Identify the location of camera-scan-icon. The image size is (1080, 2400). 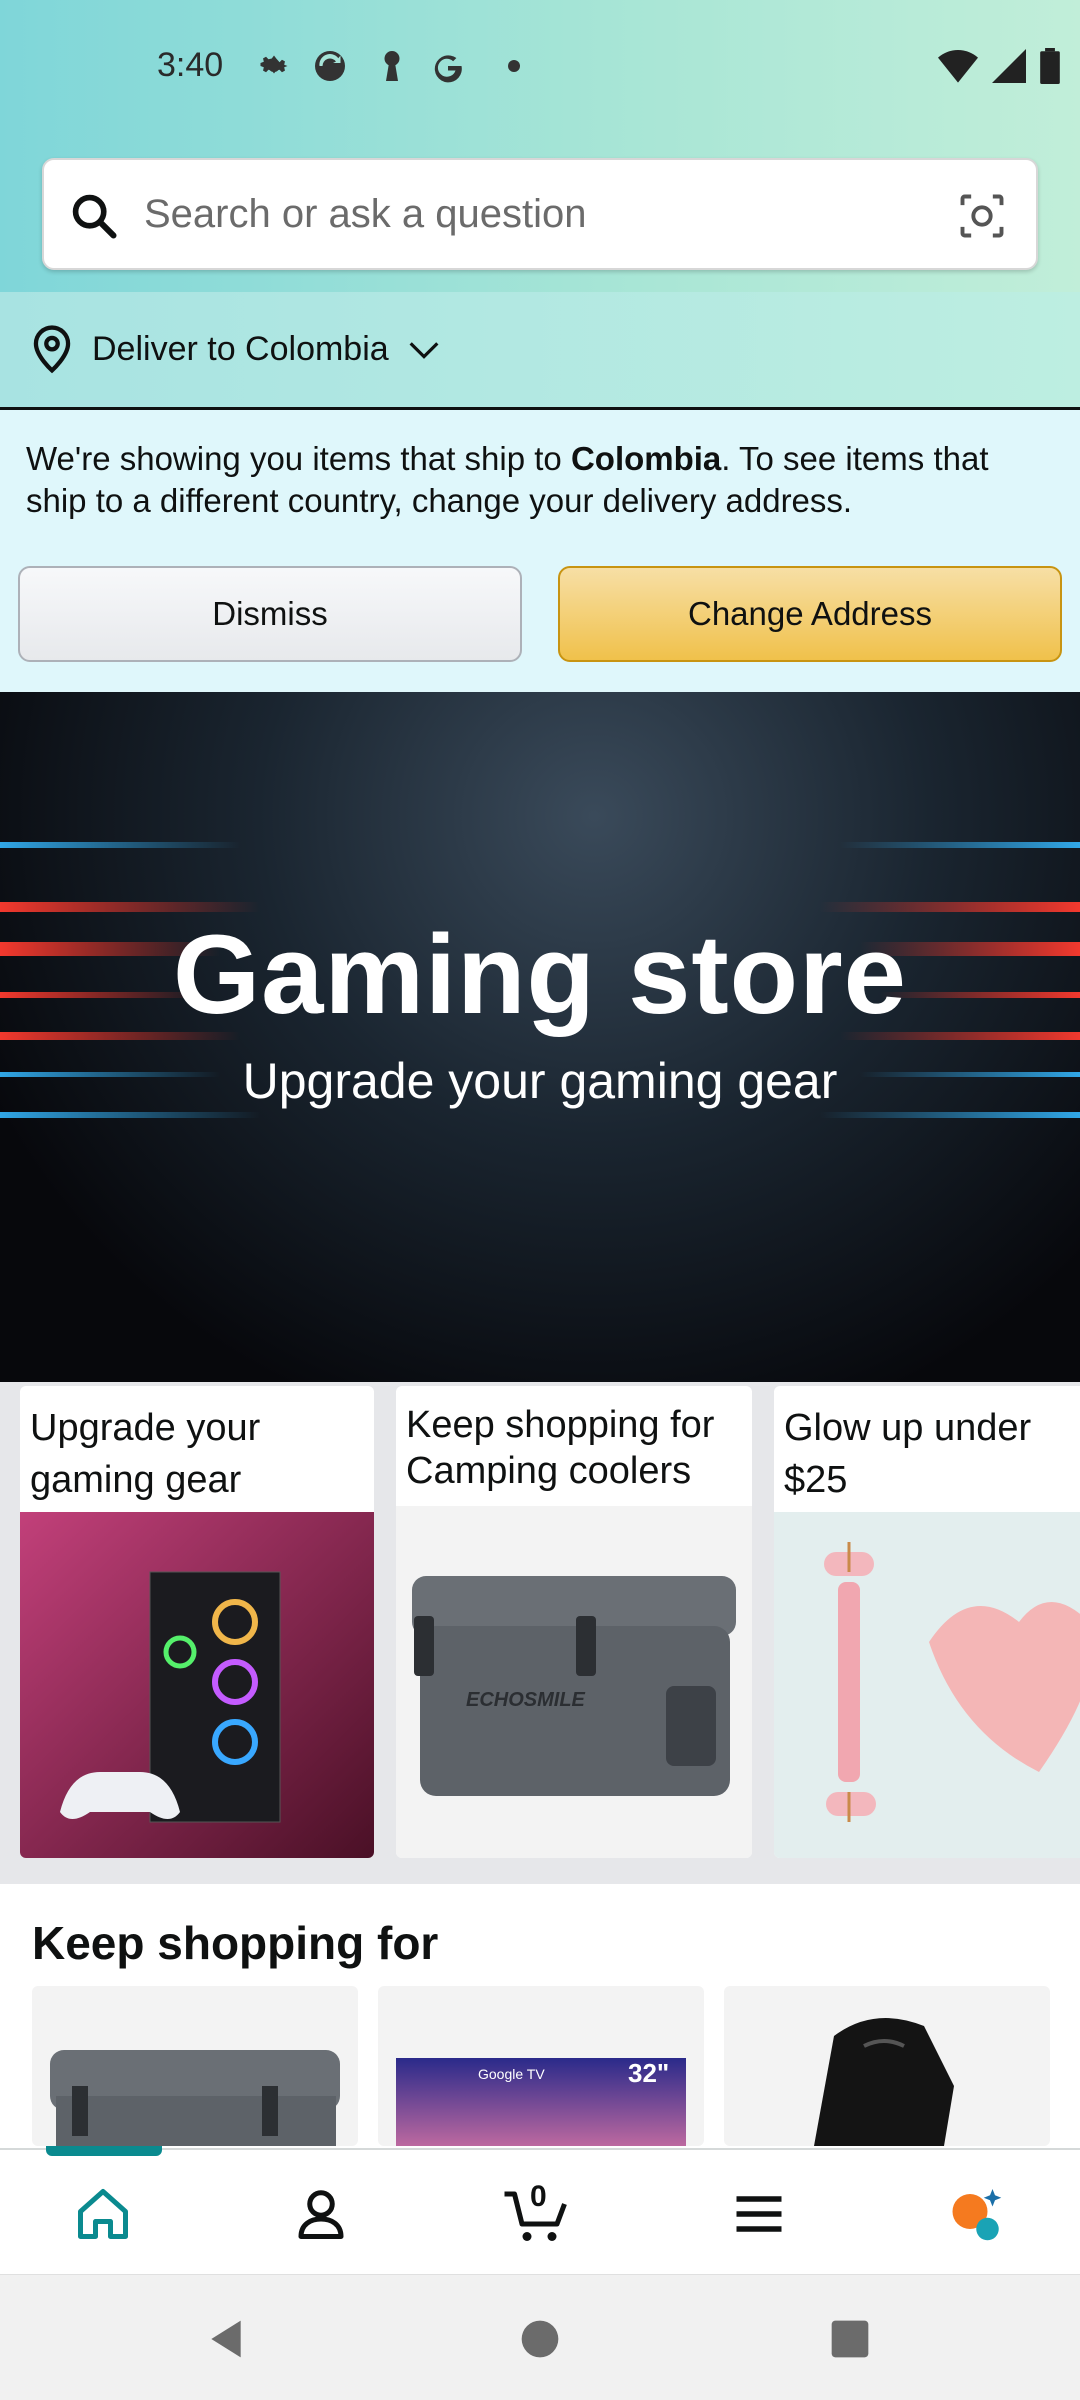
(982, 216).